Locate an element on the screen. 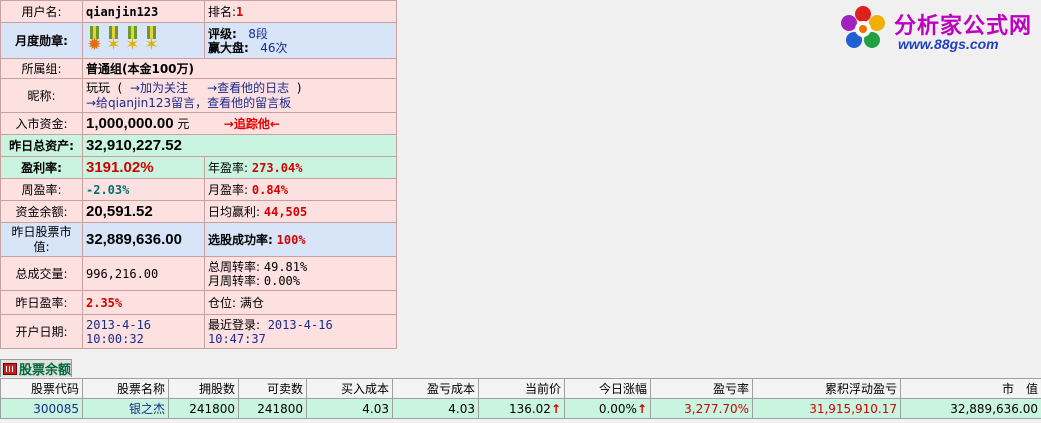 The width and height of the screenshot is (1041, 423). entry-capital-unit: 元 is located at coordinates (183, 124).